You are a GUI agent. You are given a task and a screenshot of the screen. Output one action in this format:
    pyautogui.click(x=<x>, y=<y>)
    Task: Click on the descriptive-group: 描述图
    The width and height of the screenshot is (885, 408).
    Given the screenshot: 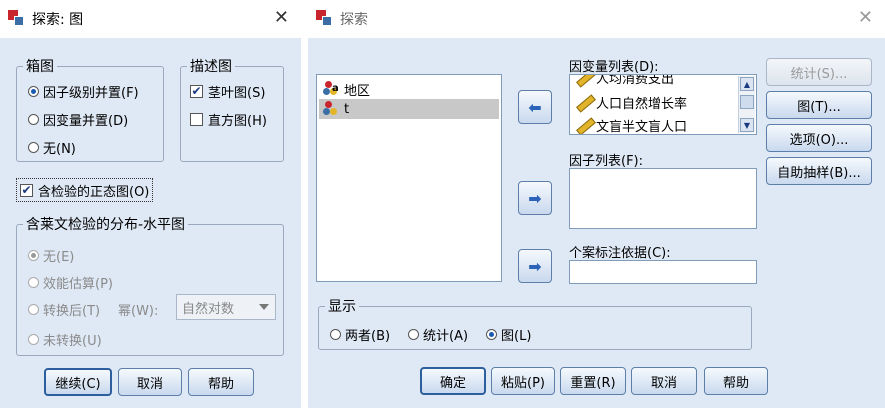 What is the action you would take?
    pyautogui.click(x=232, y=109)
    